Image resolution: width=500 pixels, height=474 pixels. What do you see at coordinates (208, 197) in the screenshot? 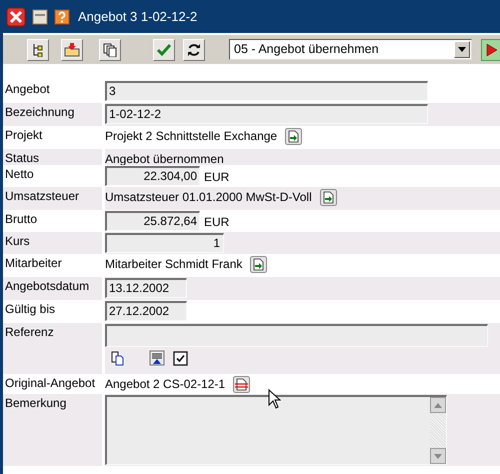
I see `linked-value: Umsatzsteuer 01.01.2000 MwSt-D-Voll` at bounding box center [208, 197].